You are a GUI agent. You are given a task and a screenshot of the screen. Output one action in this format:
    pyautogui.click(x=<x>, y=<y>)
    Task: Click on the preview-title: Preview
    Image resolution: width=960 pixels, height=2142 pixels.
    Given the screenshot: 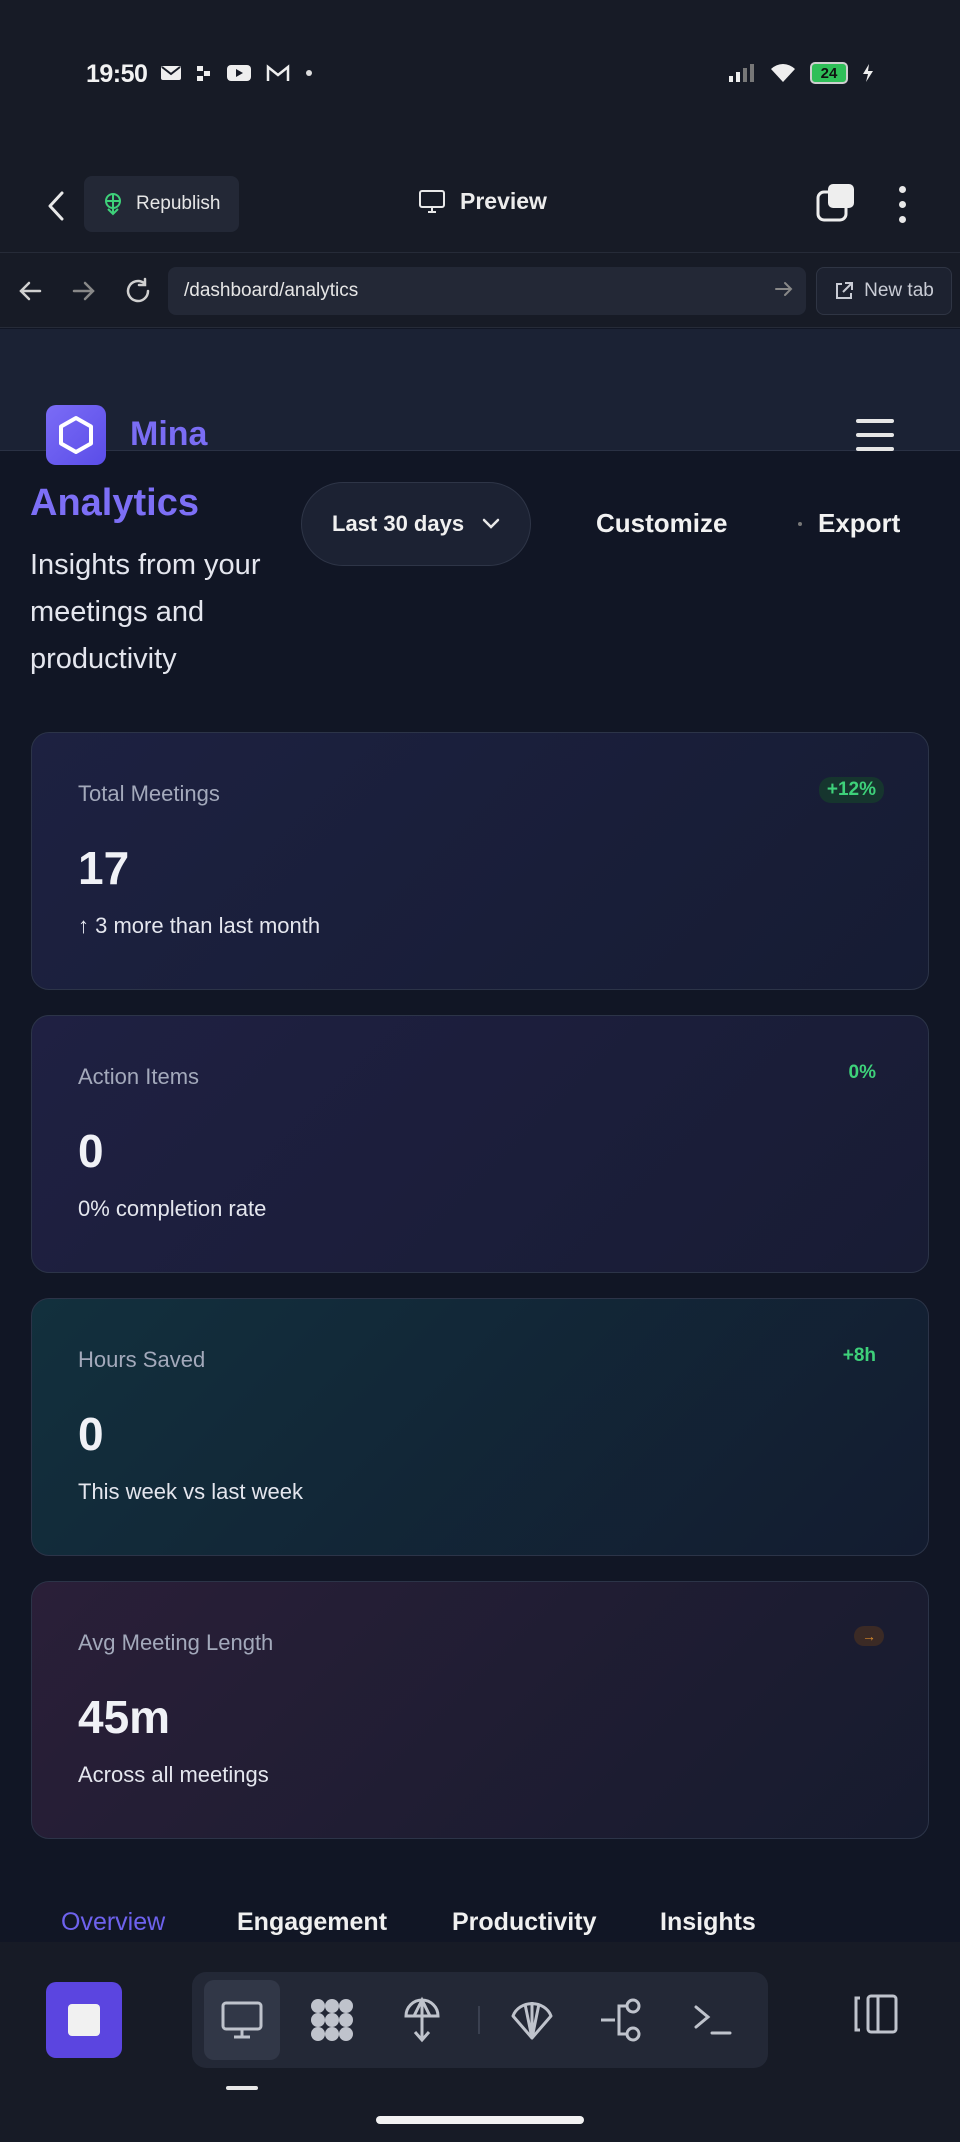 What is the action you would take?
    pyautogui.click(x=482, y=201)
    